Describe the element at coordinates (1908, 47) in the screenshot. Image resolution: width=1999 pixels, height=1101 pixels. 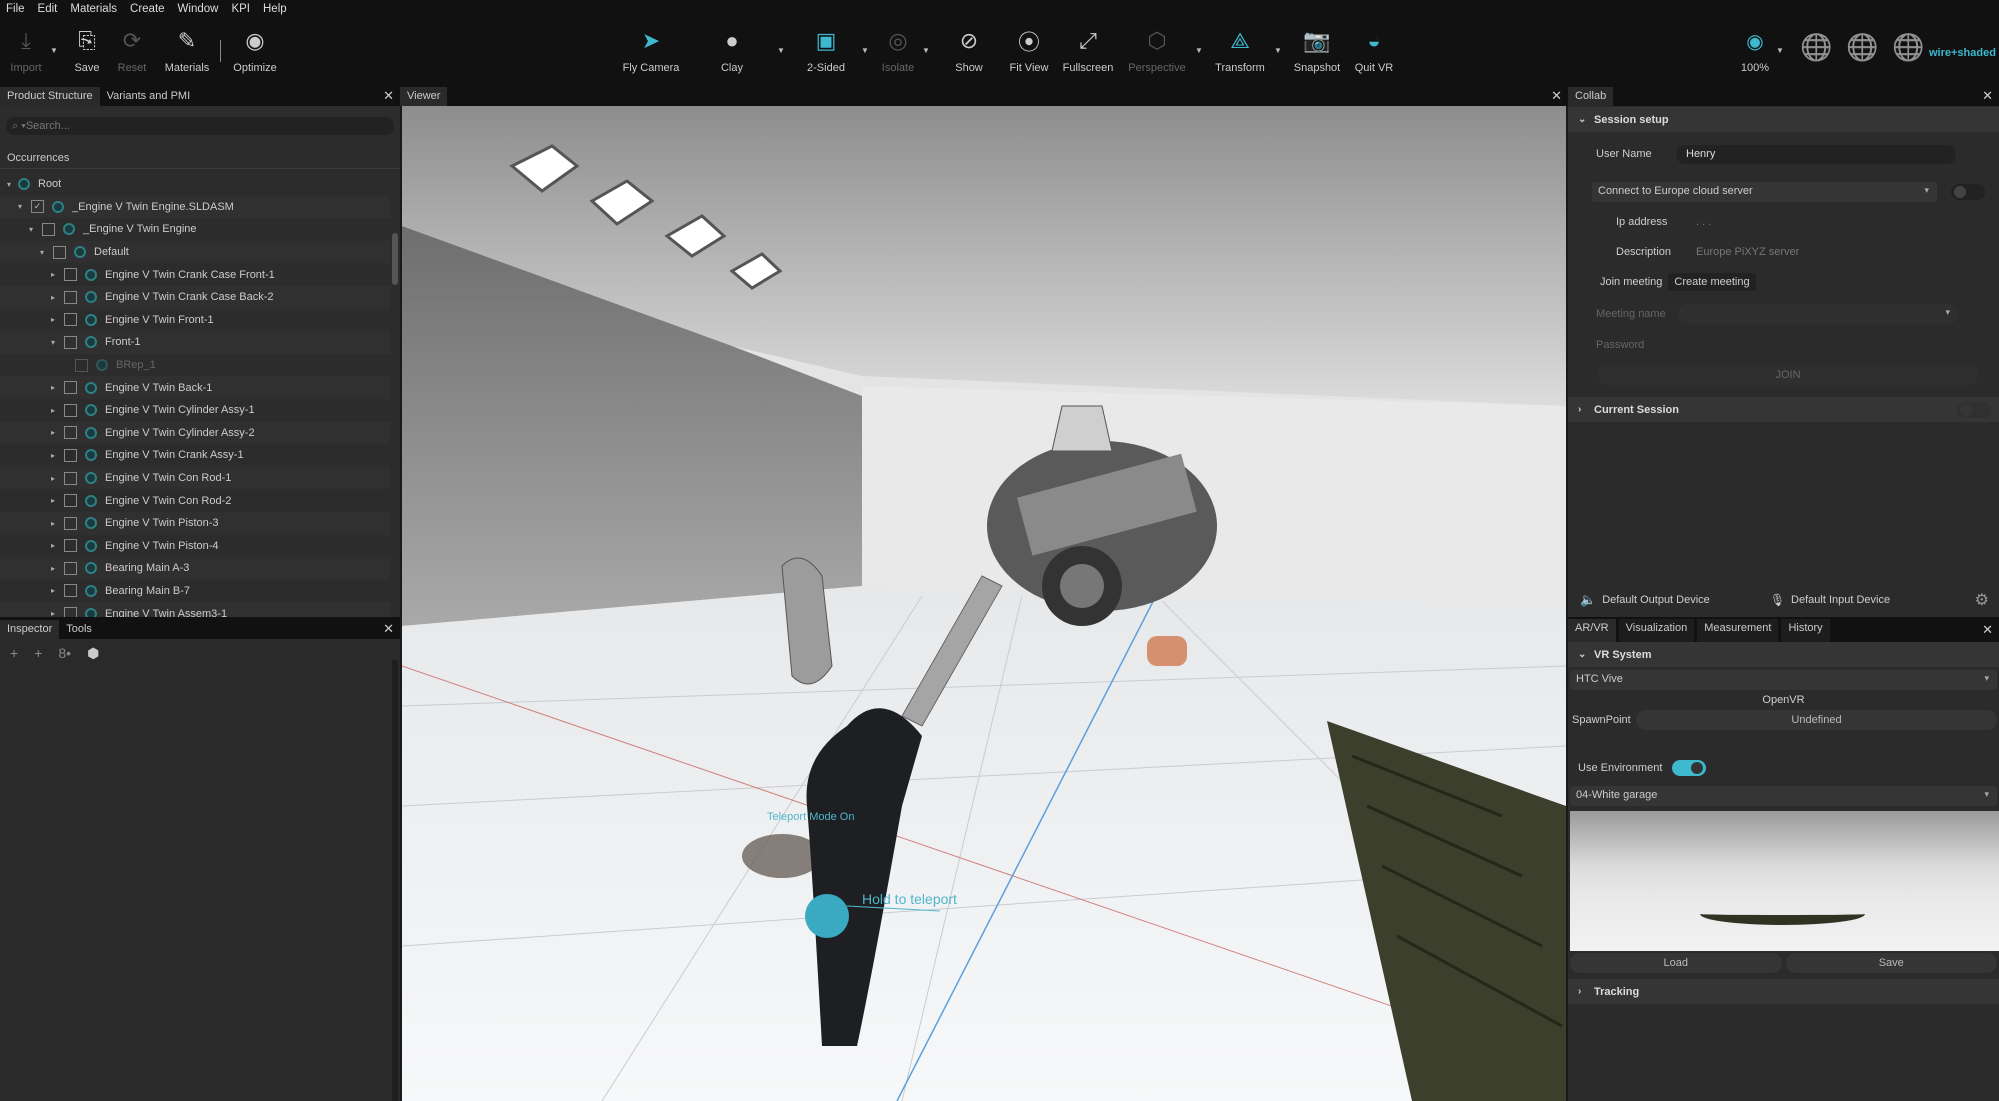
I see `wire-shaded-icon: 🌐` at that location.